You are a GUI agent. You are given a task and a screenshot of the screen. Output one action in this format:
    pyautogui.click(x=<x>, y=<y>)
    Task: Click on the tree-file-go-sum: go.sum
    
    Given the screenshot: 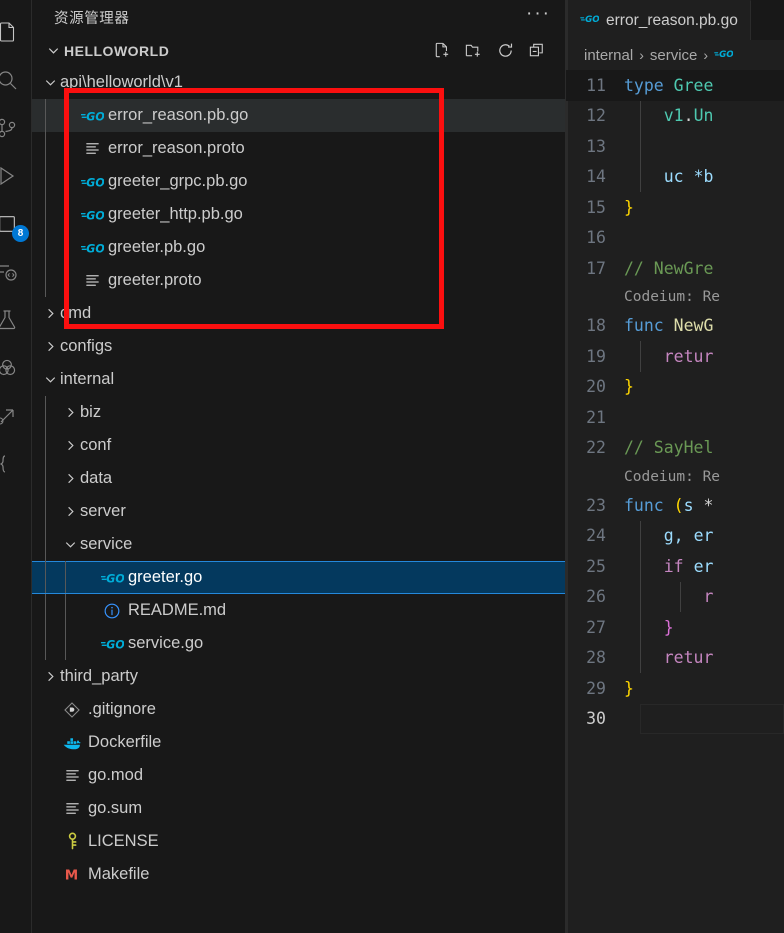 What is the action you would take?
    pyautogui.click(x=298, y=808)
    